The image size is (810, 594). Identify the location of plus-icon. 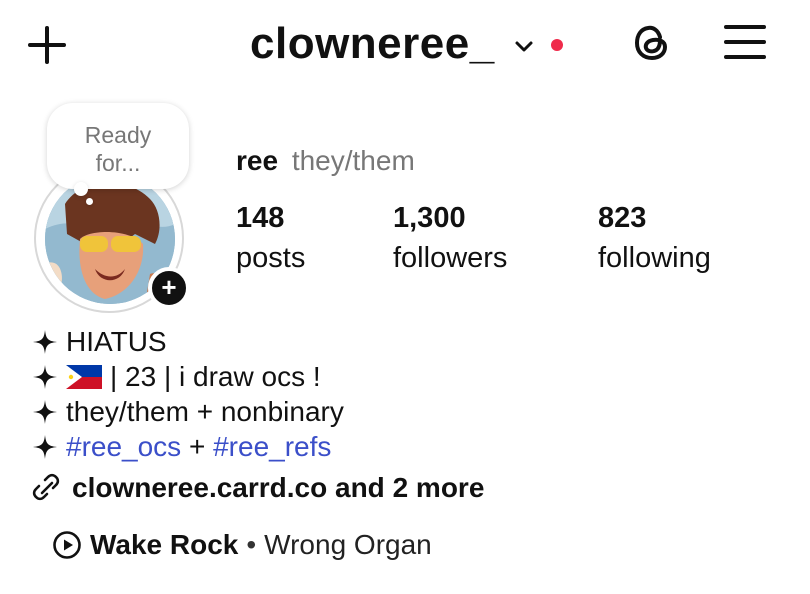
(47, 45).